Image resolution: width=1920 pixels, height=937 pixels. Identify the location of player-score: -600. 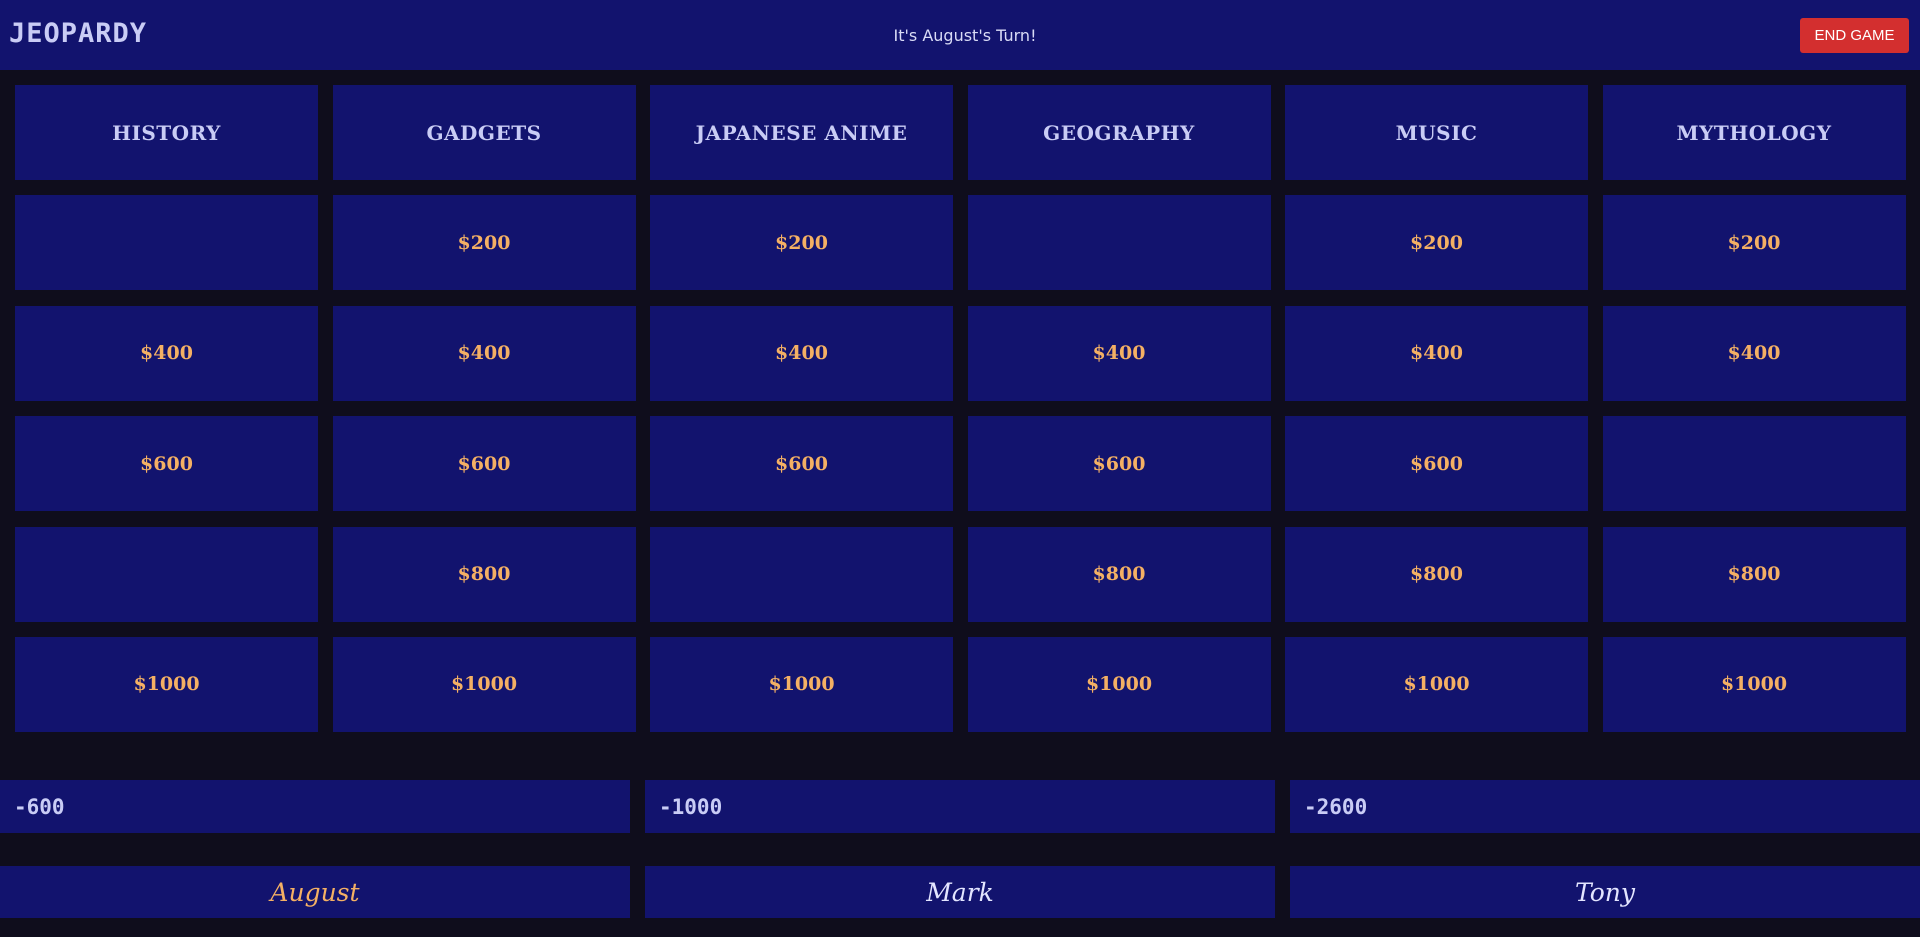
(315, 806).